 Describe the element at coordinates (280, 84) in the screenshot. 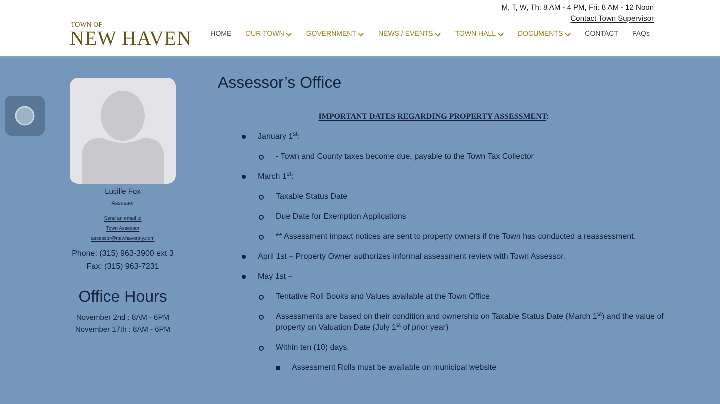

I see `page-title: Assessor’s Office` at that location.